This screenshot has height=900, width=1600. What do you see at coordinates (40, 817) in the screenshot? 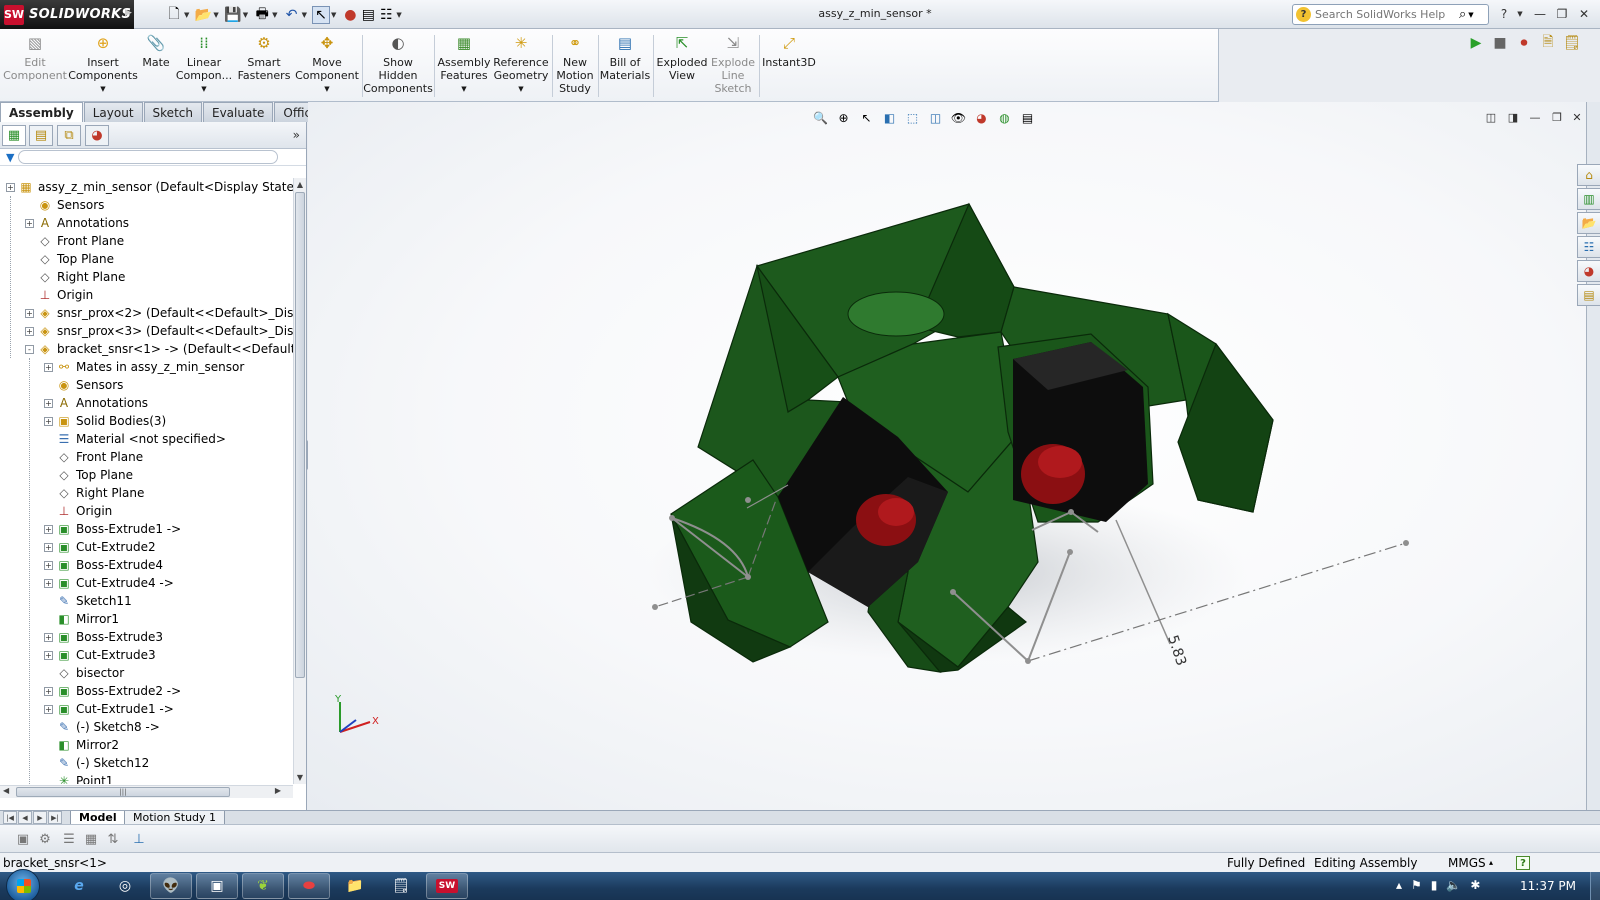
I see `next-tab-icon: ▶` at bounding box center [40, 817].